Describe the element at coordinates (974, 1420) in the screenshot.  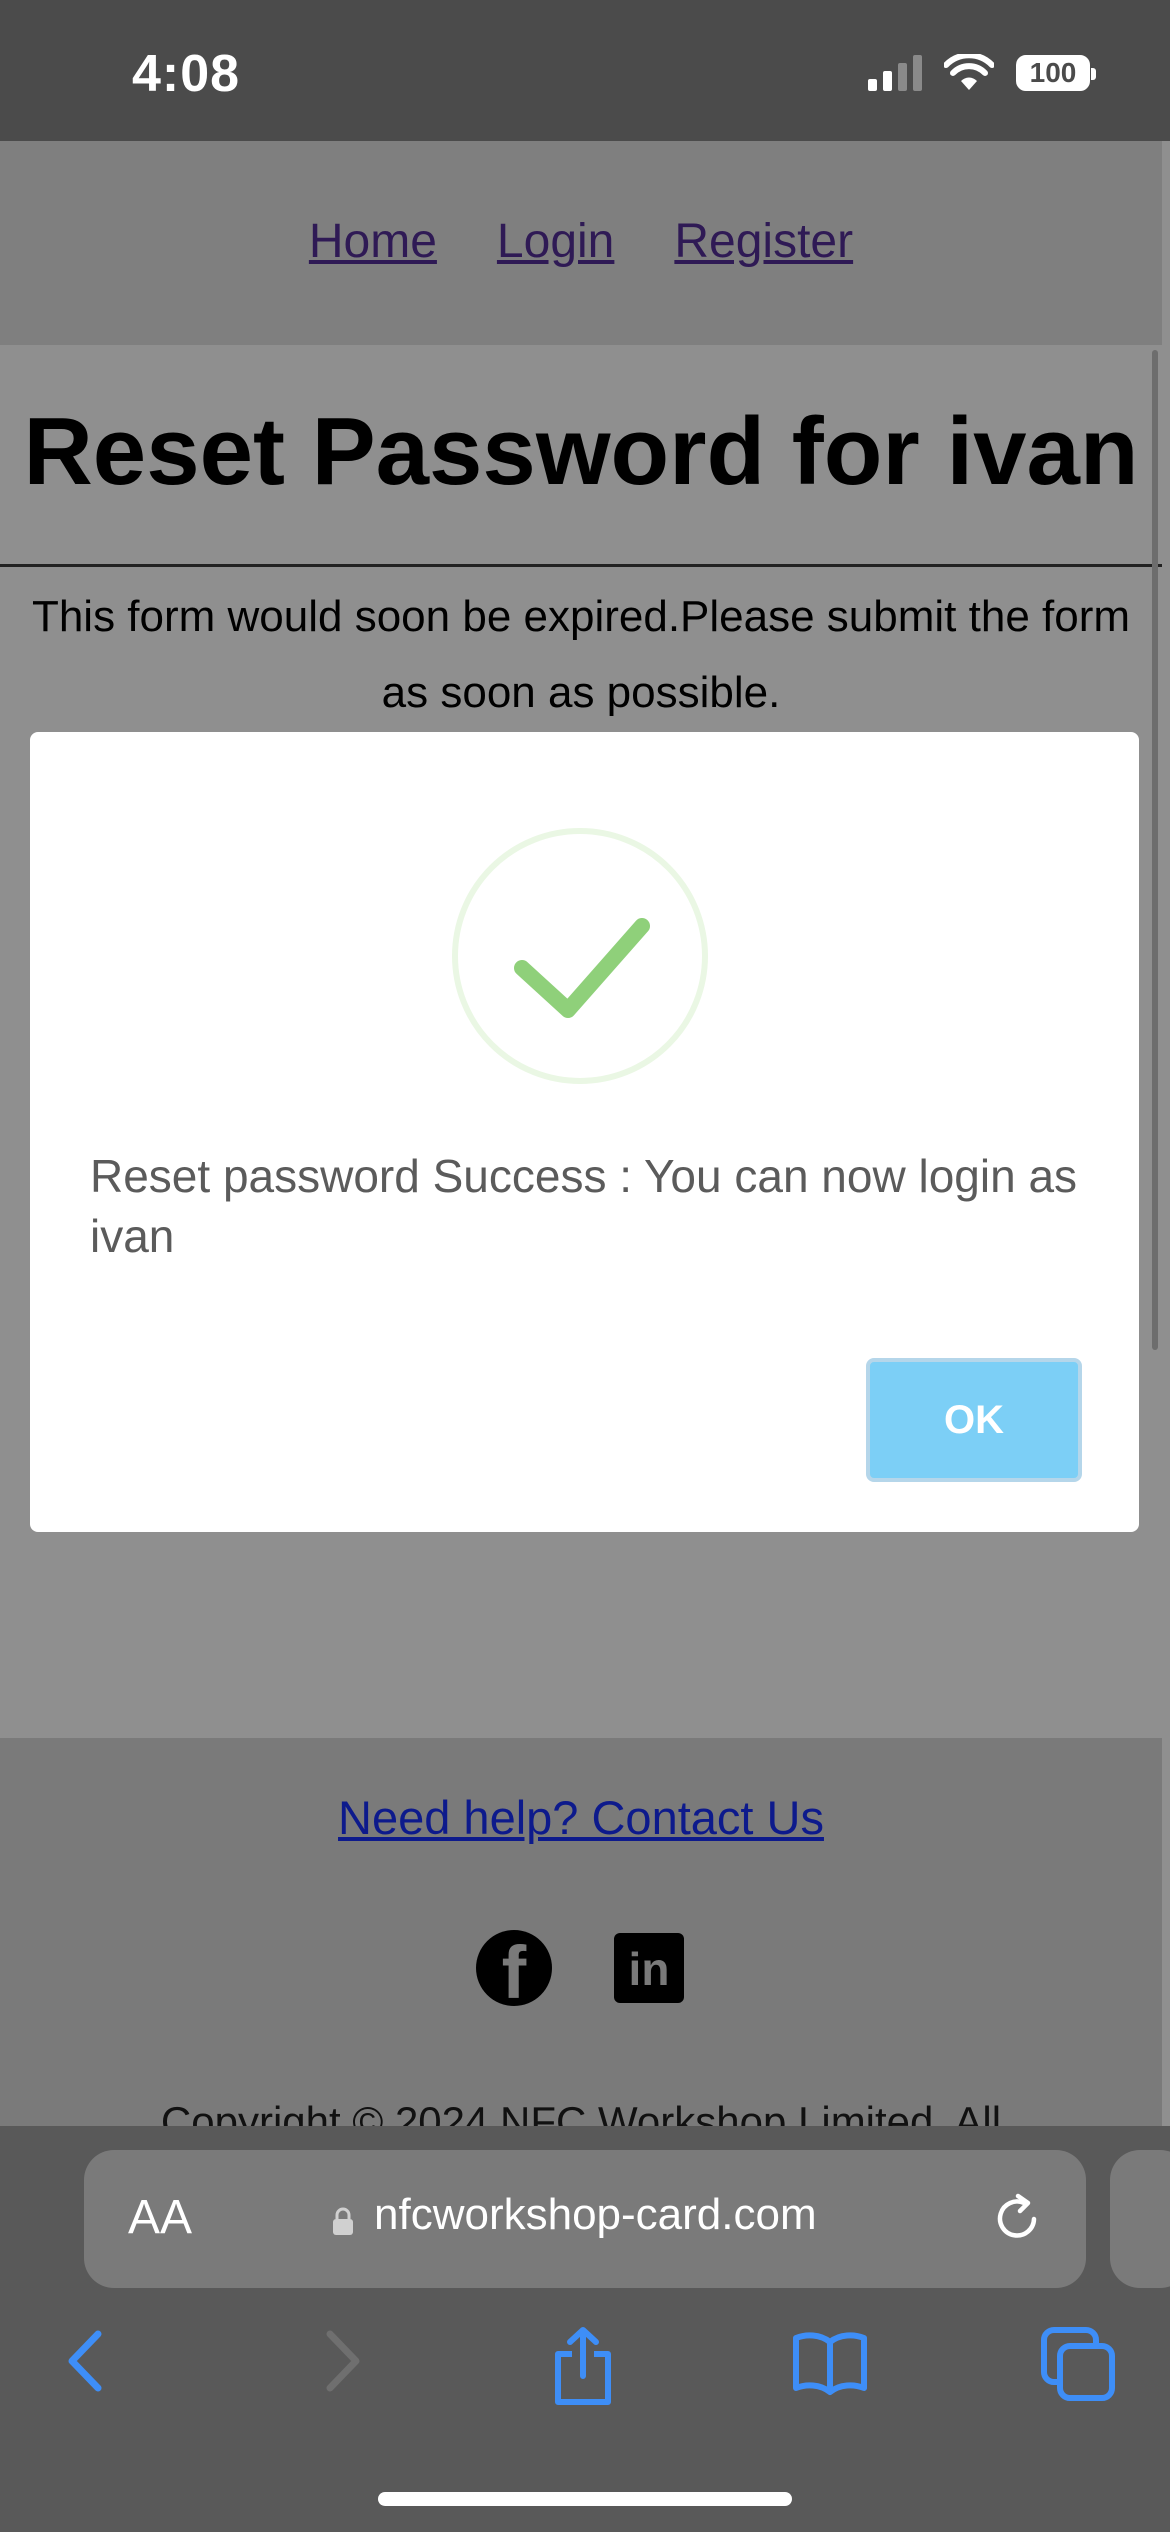
I see `ok-button: OK` at that location.